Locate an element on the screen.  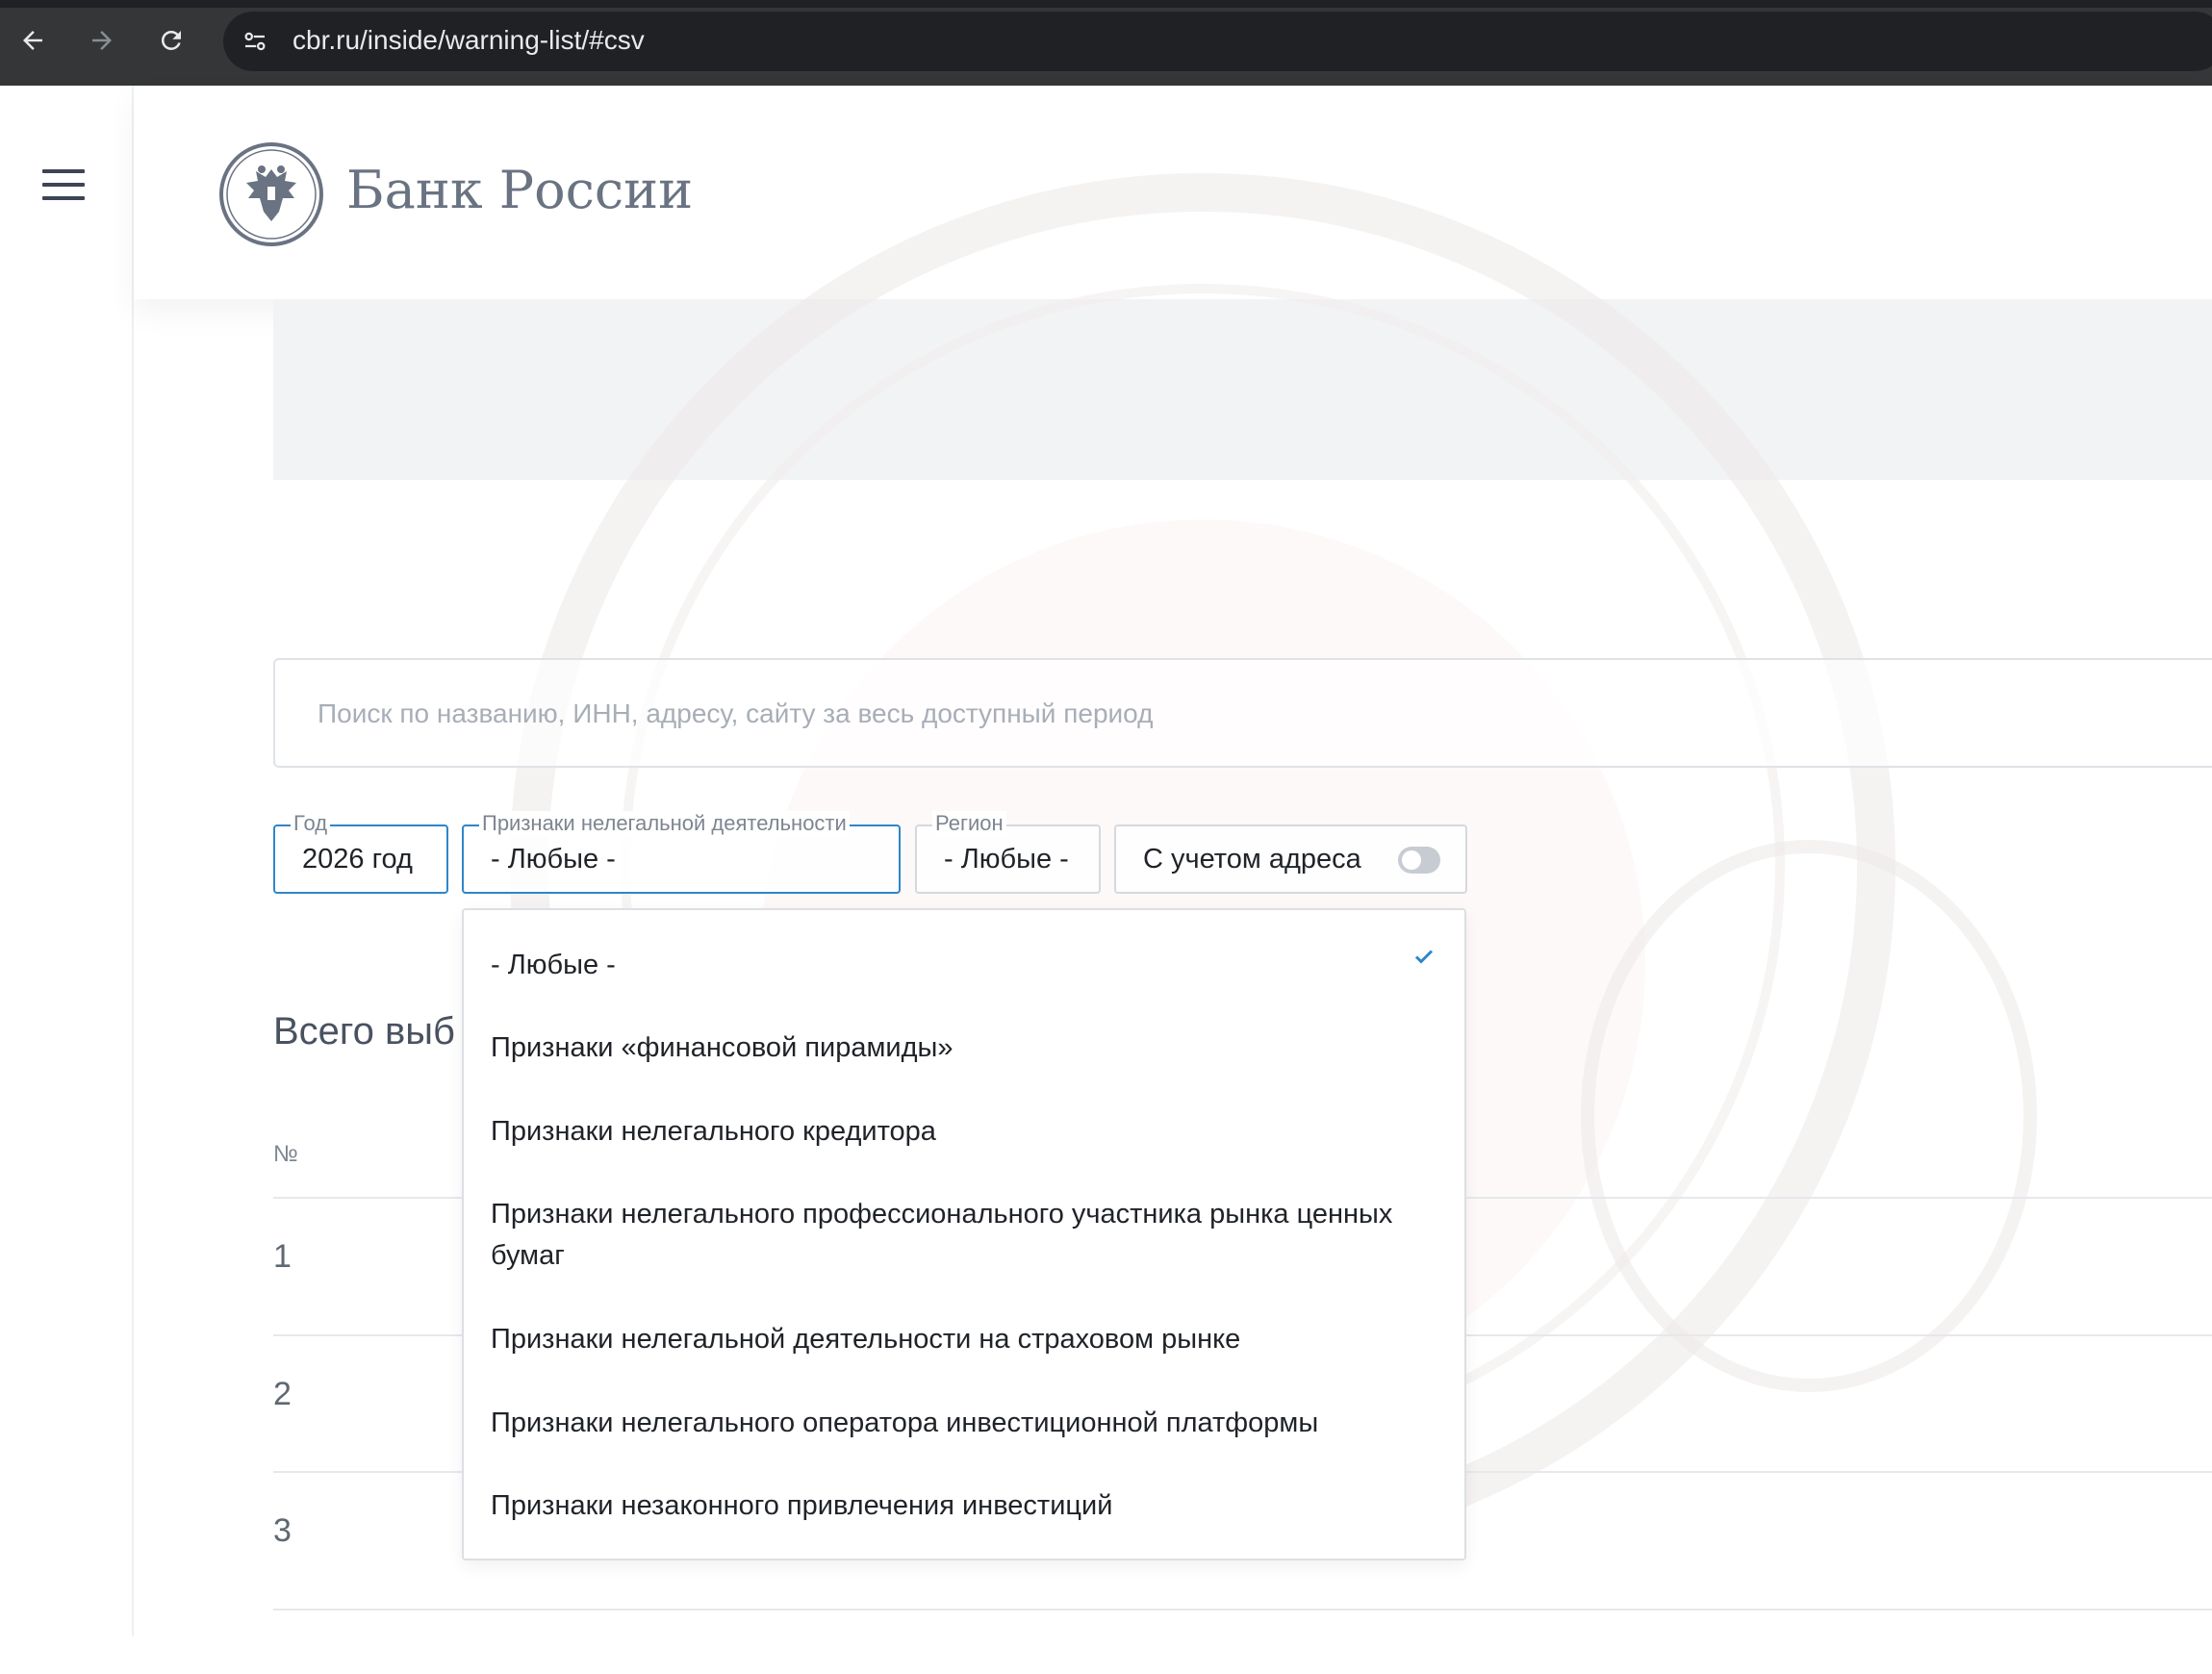
year-value: 2026 год is located at coordinates (357, 859).